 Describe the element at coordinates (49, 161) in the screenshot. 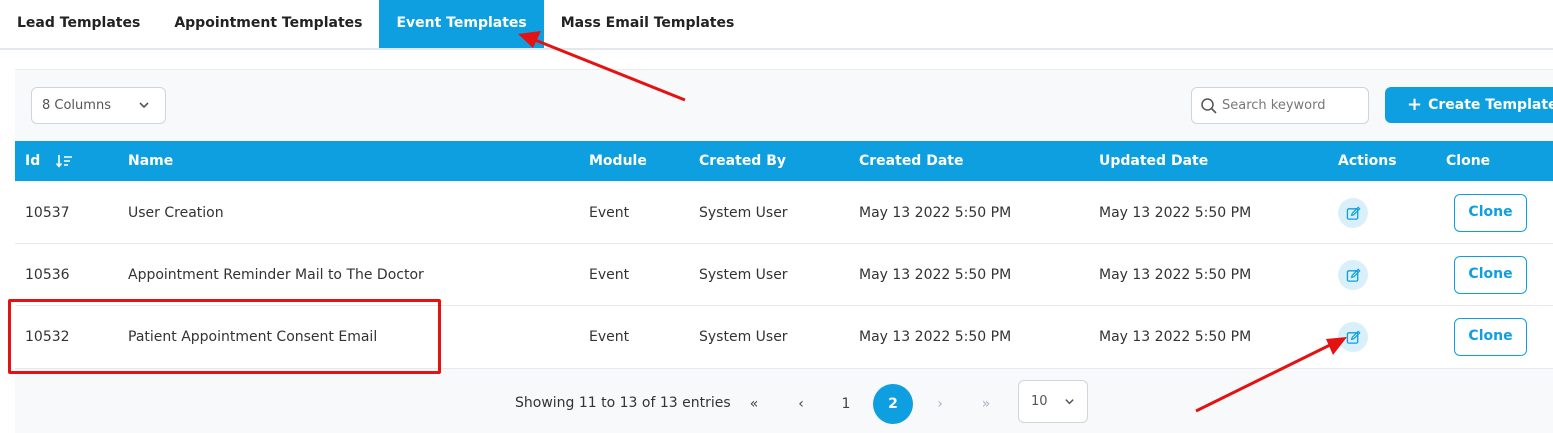

I see `header-id: Id` at that location.